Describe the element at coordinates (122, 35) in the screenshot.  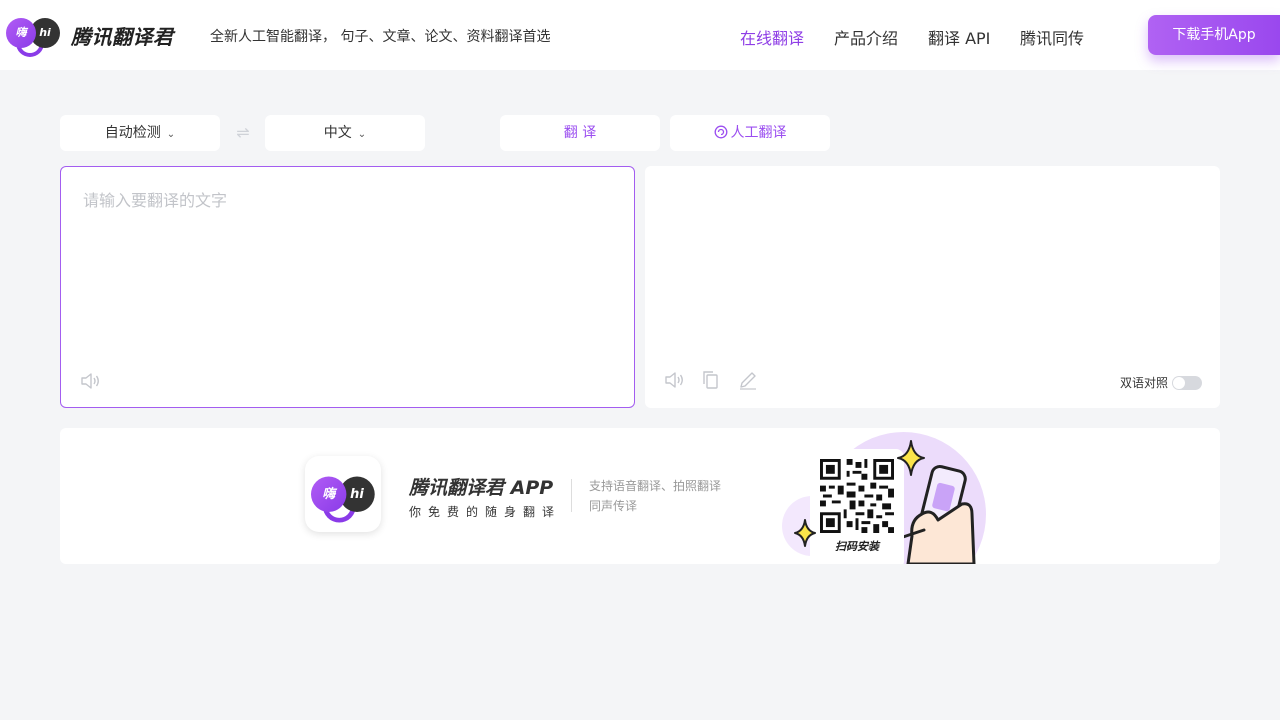
I see `brand-name: 腾讯翻译君` at that location.